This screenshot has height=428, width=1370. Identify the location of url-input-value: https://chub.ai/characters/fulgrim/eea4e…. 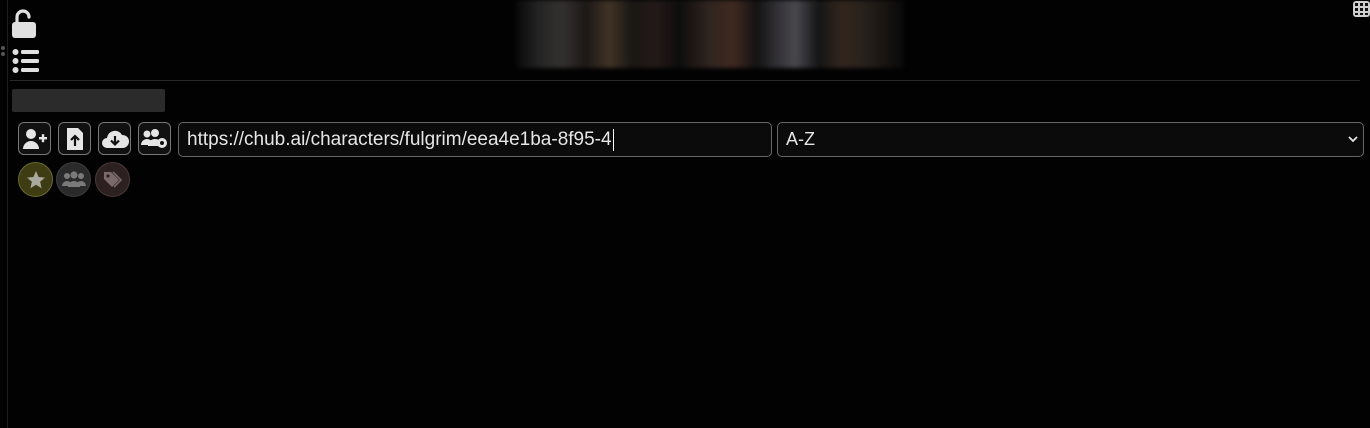
(399, 139).